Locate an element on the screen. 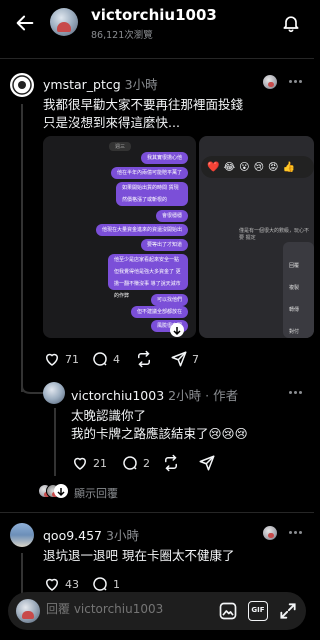 The image size is (320, 640). chat-date-label: 週三 is located at coordinates (120, 146).